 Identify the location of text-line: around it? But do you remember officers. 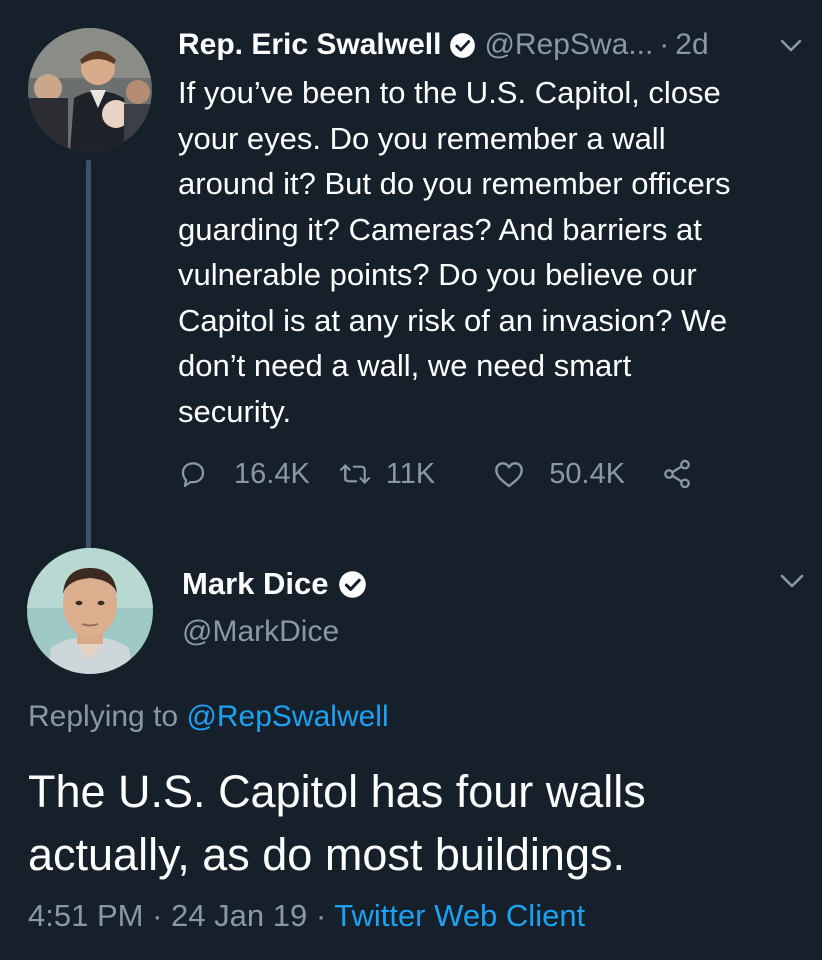
(454, 183).